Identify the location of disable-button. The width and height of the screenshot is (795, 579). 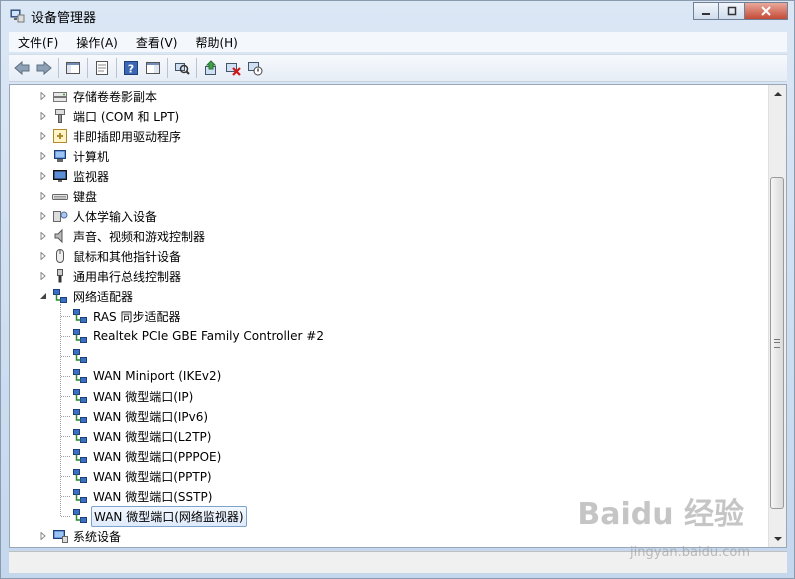
(255, 68).